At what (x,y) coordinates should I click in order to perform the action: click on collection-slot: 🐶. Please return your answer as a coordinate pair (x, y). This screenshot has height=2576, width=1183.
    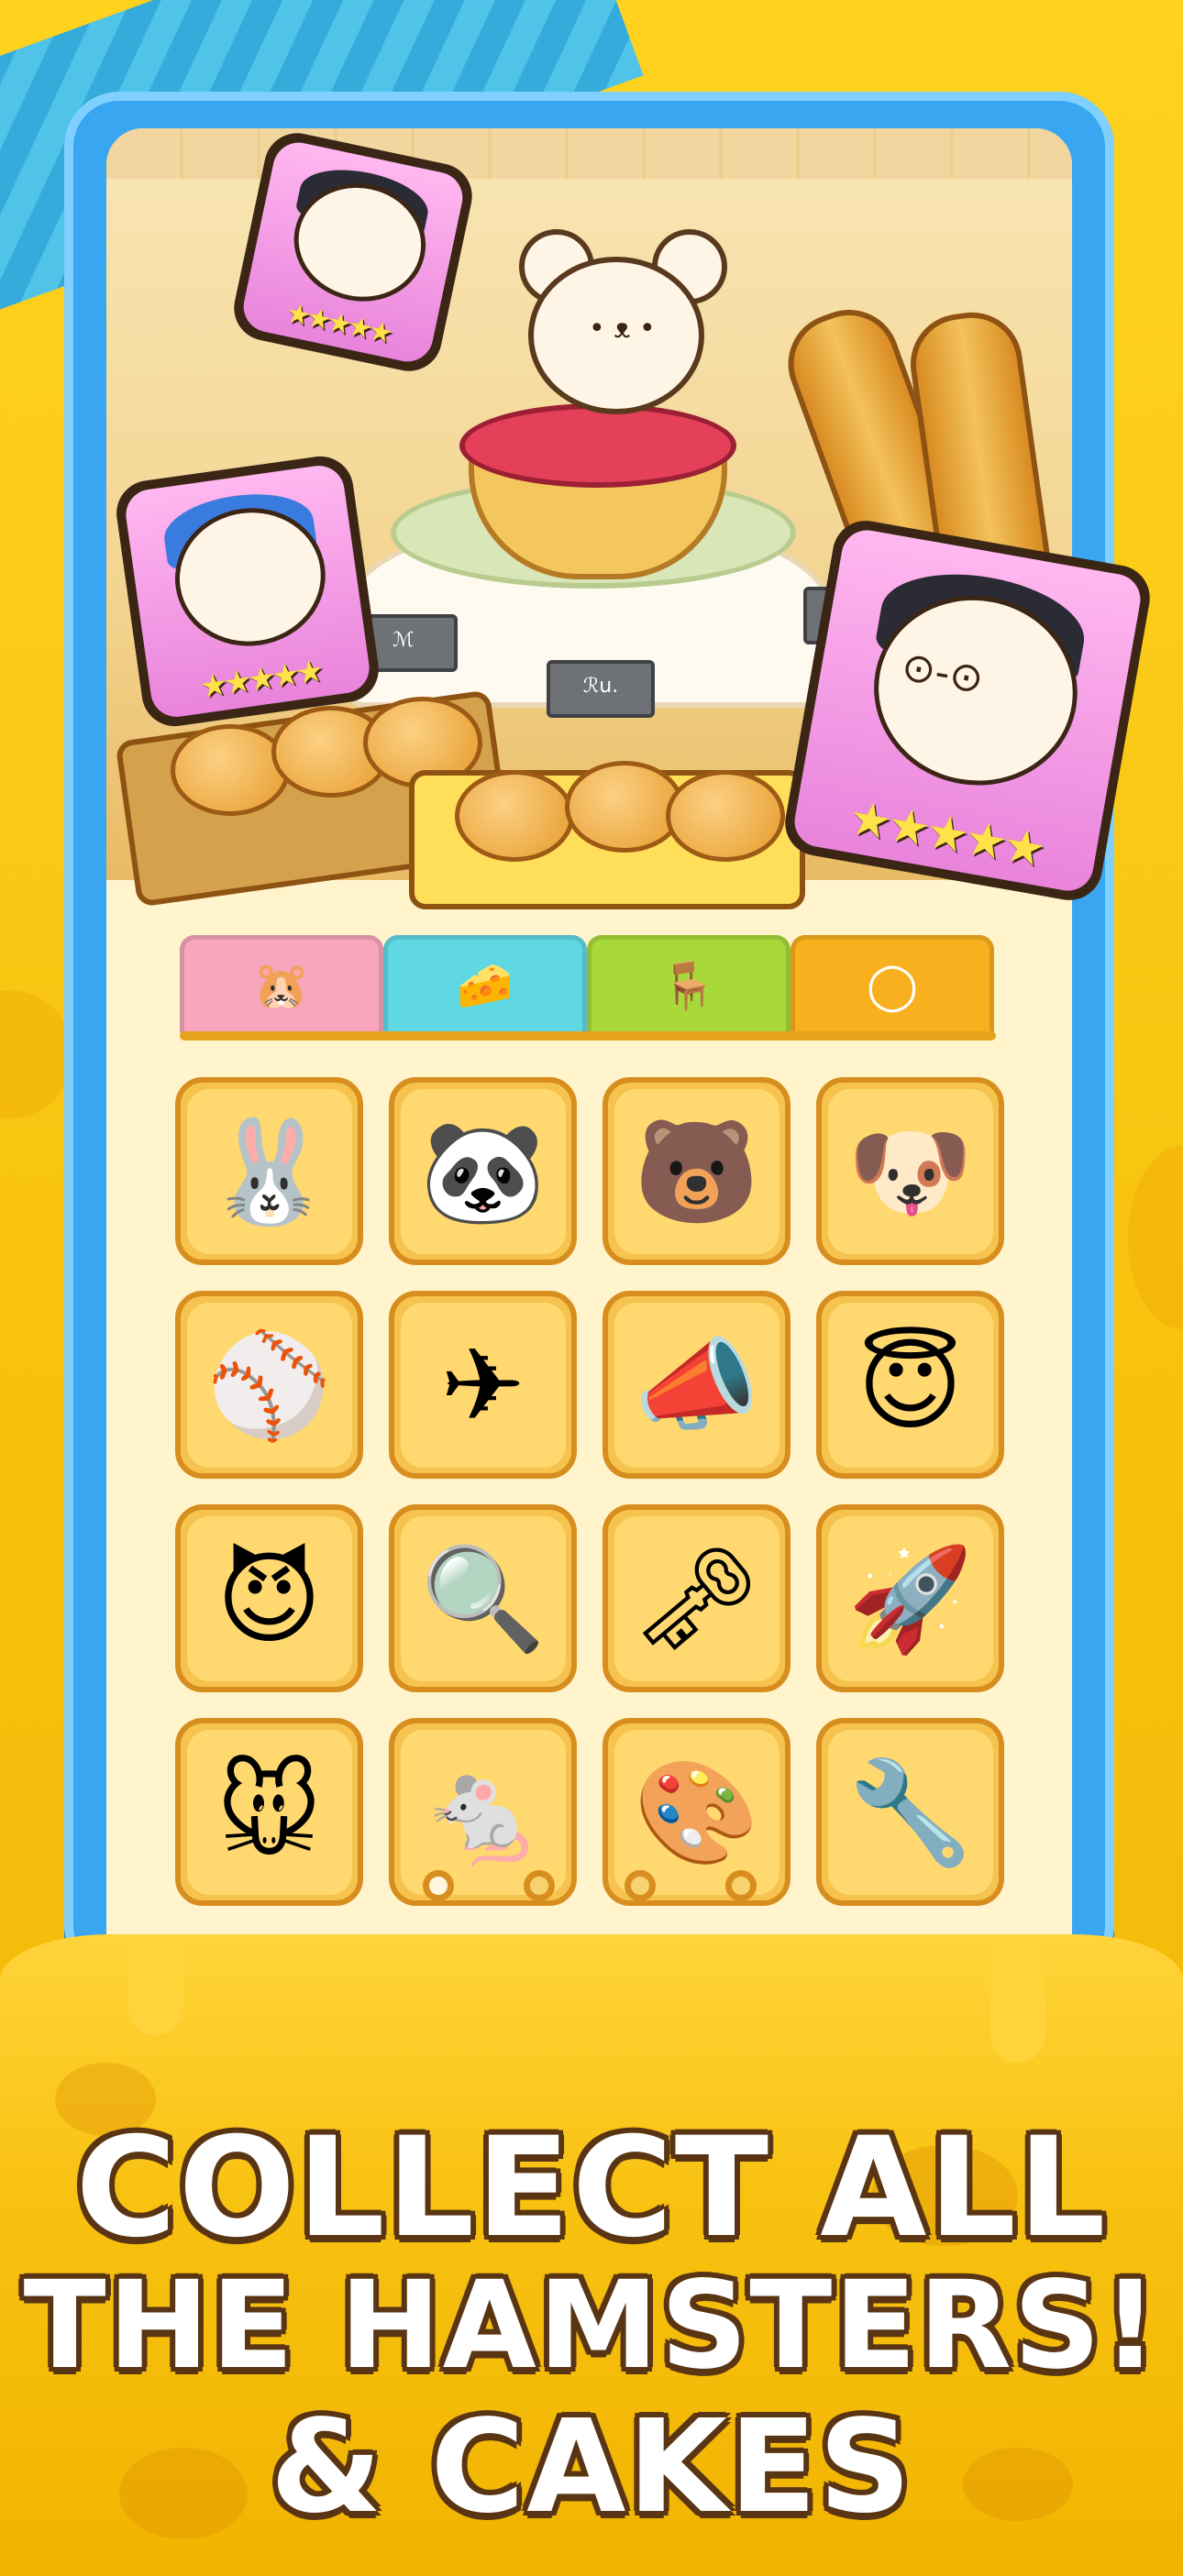
    Looking at the image, I should click on (910, 1171).